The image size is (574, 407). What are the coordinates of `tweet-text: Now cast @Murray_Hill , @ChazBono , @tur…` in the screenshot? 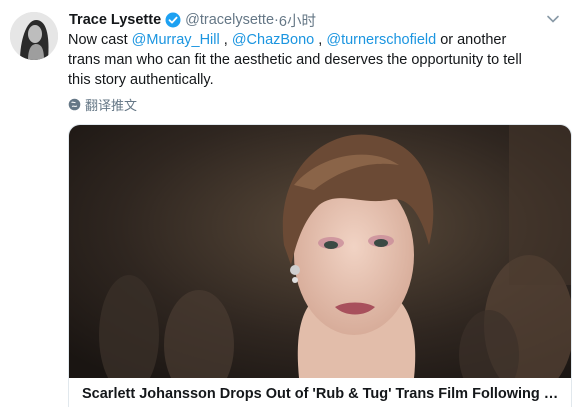 It's located at (303, 60).